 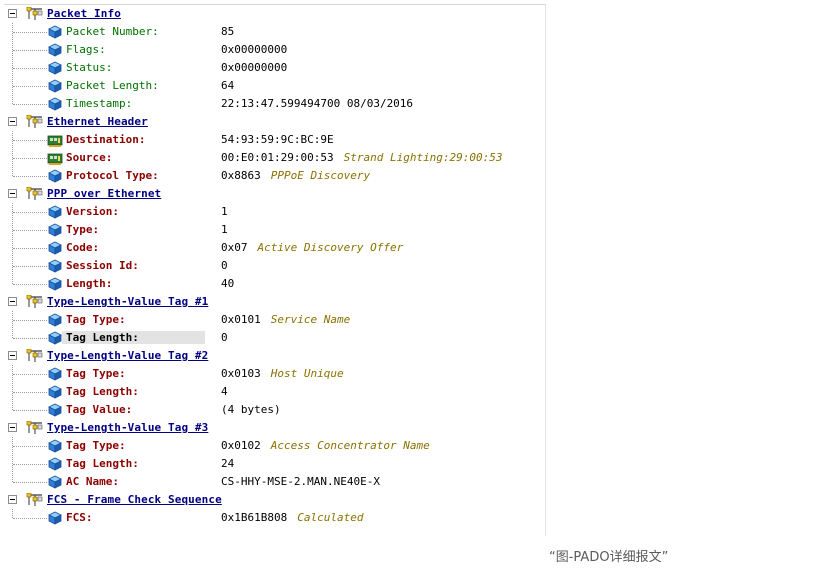 What do you see at coordinates (274, 518) in the screenshot?
I see `field-row: FCS: 0x1B61B808 Calculated` at bounding box center [274, 518].